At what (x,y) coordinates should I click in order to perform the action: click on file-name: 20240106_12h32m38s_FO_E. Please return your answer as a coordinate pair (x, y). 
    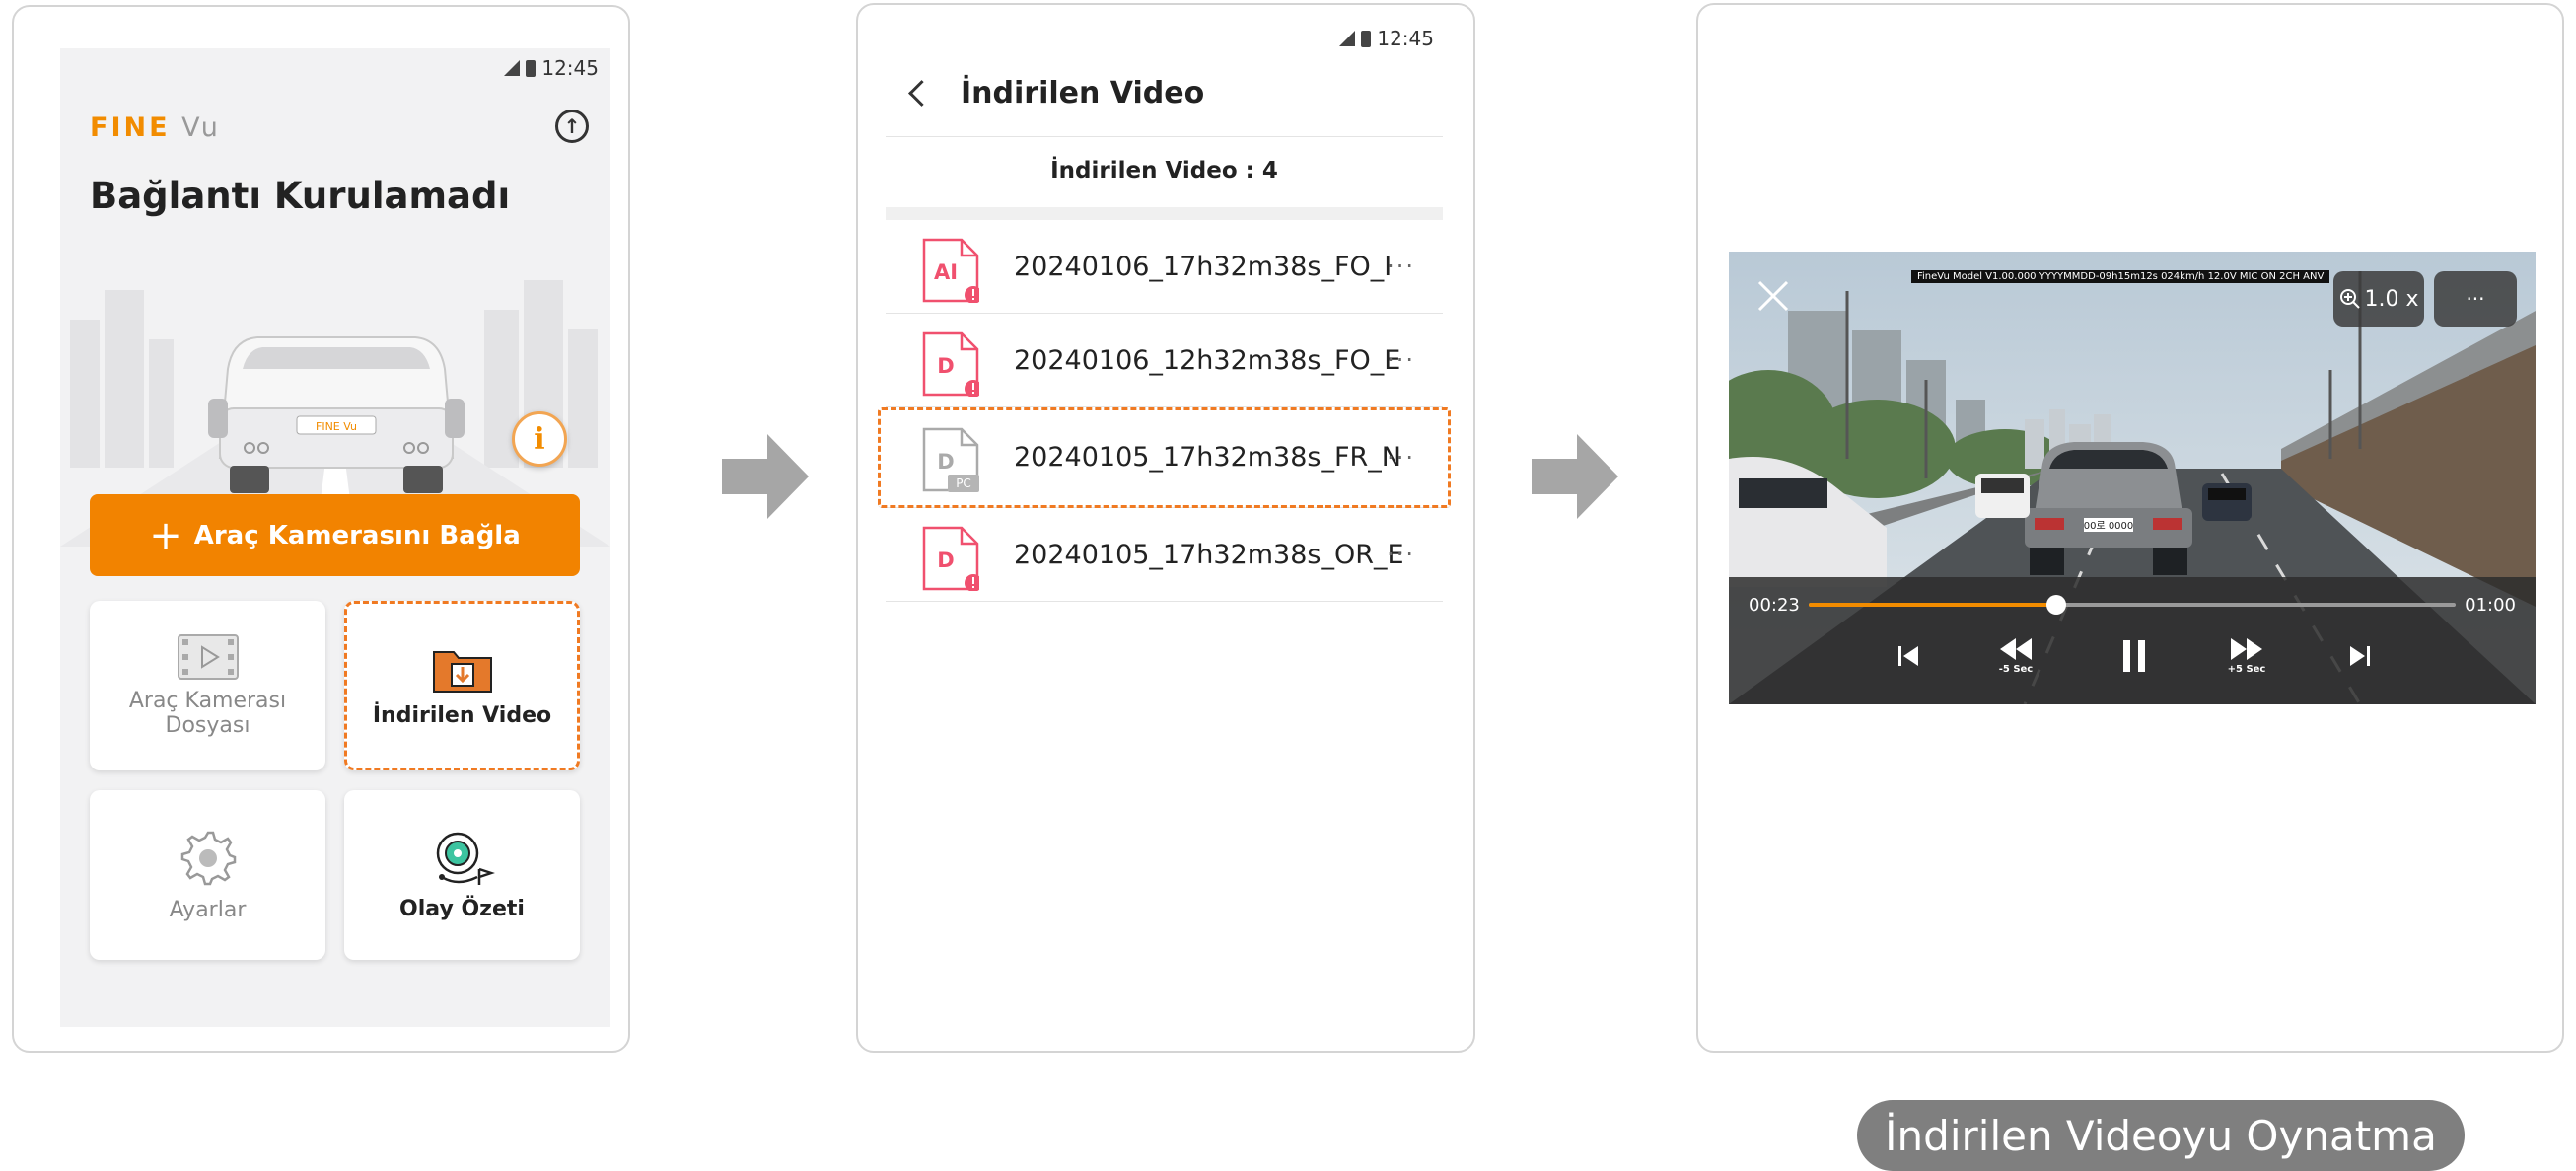
    Looking at the image, I should click on (1207, 361).